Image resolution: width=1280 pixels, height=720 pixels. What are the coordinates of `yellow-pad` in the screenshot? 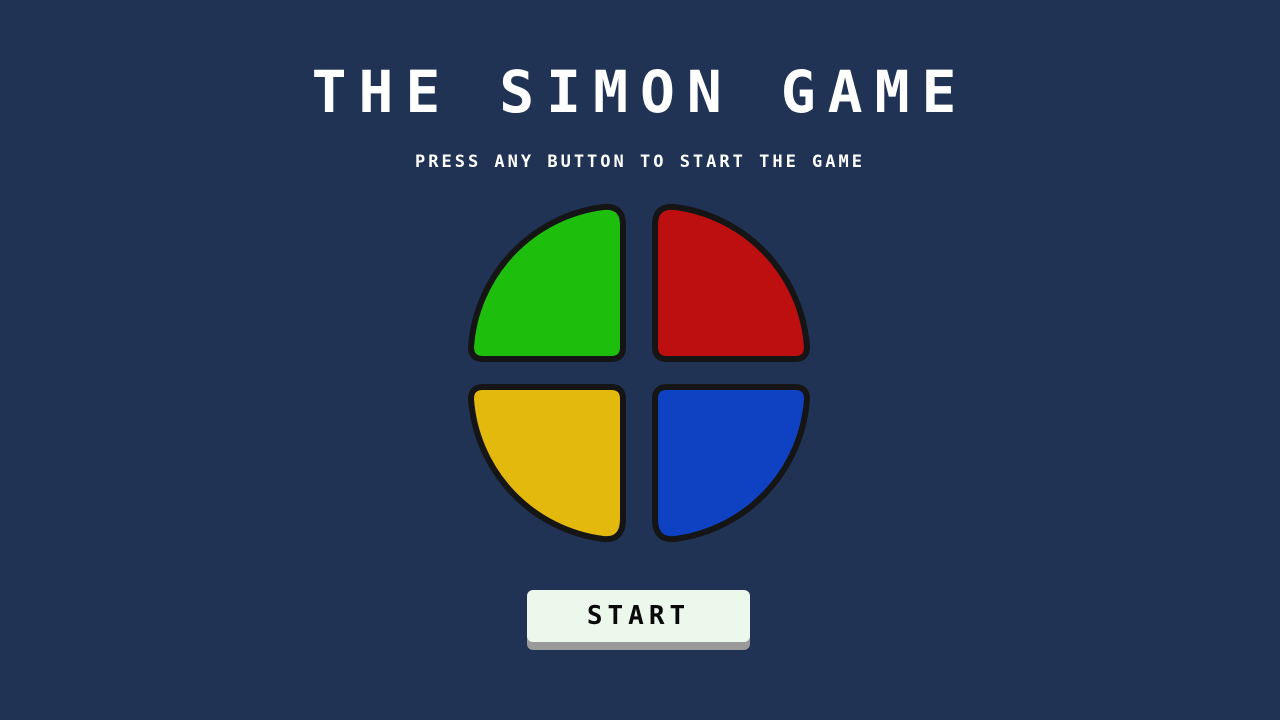 It's located at (547, 463).